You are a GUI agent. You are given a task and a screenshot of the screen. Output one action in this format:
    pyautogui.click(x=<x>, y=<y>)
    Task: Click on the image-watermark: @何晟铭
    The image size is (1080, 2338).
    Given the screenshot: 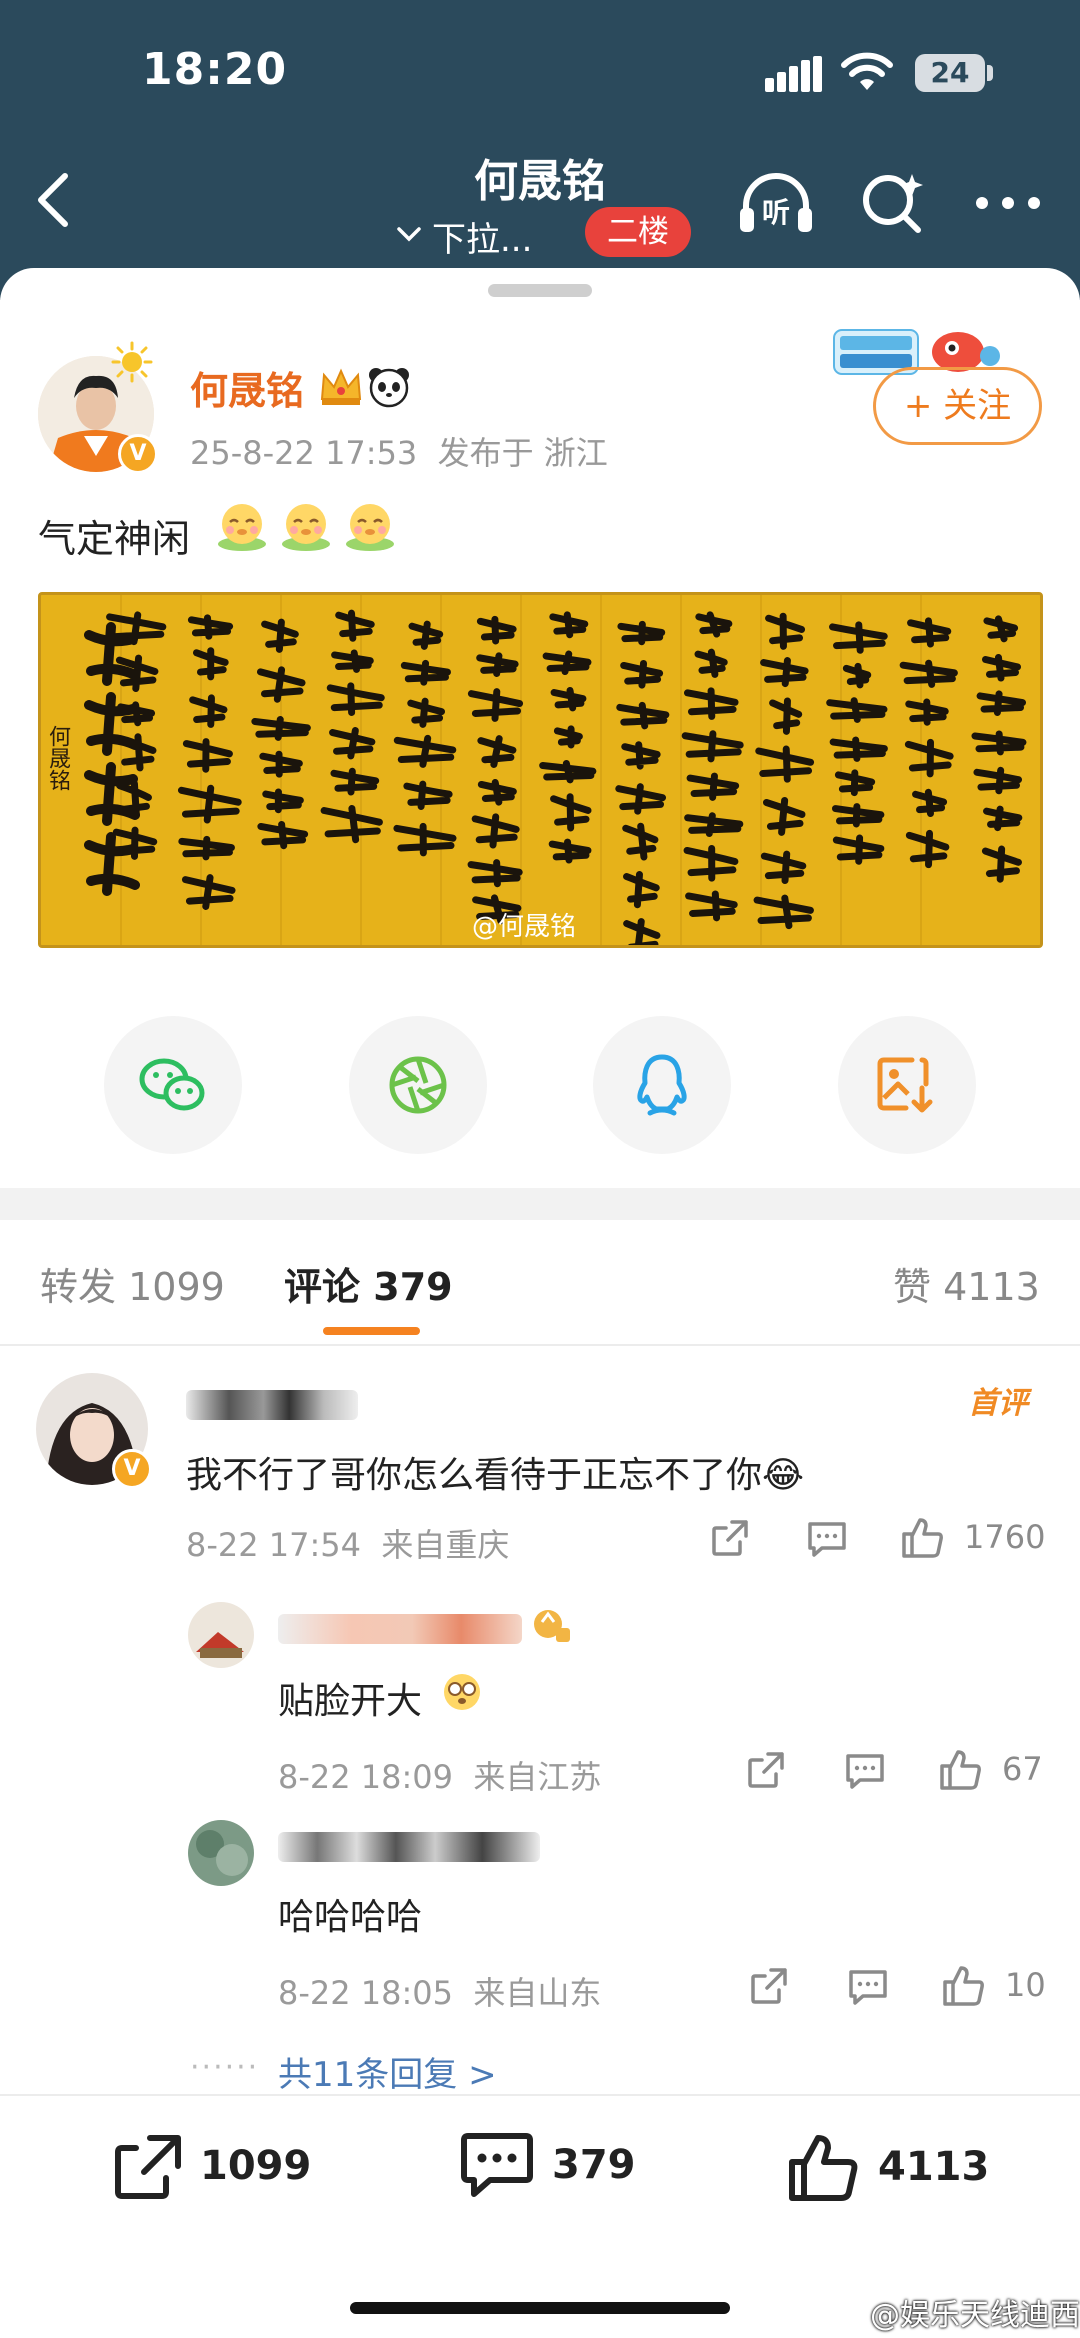 What is the action you would take?
    pyautogui.click(x=524, y=927)
    